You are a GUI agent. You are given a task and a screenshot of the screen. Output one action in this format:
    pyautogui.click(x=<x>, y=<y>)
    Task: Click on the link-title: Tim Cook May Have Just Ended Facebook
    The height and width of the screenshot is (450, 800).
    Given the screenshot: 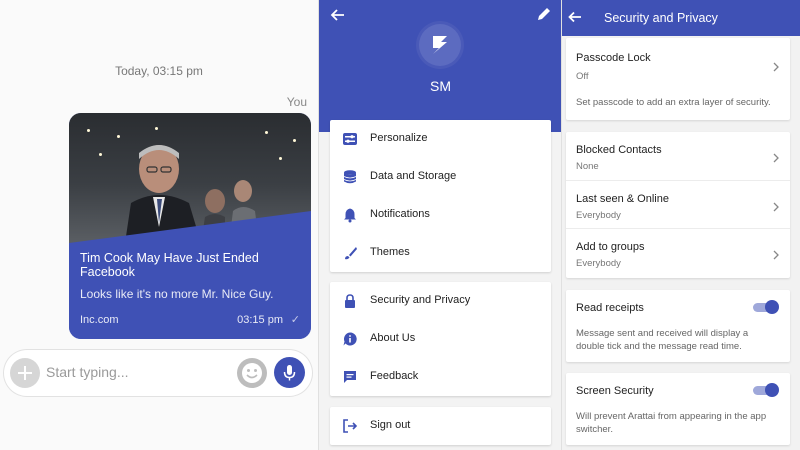 What is the action you would take?
    pyautogui.click(x=169, y=265)
    